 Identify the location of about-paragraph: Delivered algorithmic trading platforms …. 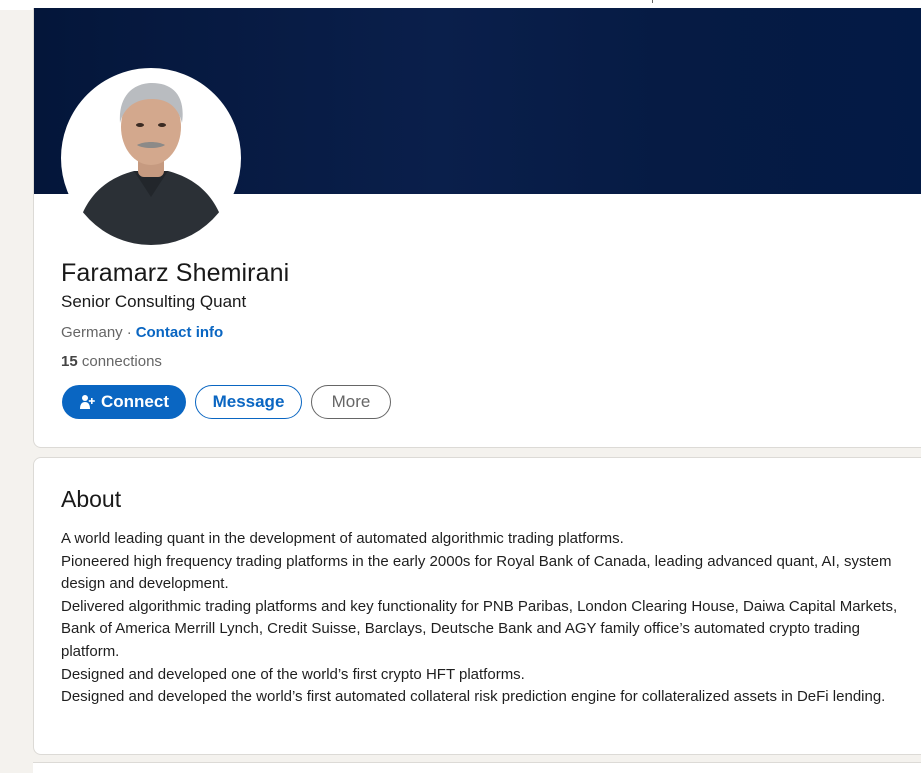
(479, 628).